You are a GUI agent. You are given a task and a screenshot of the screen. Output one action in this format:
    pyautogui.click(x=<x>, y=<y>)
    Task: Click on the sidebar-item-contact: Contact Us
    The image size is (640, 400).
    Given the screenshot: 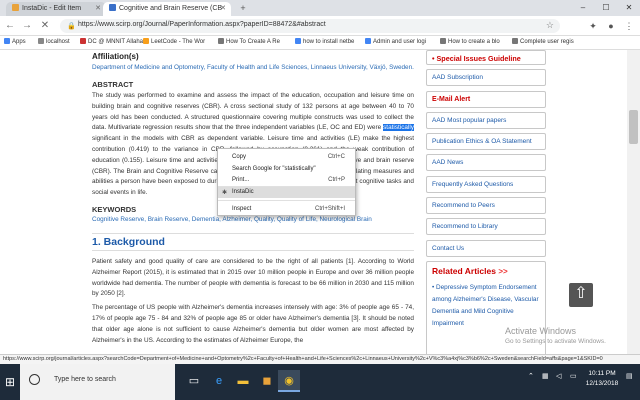 What is the action you would take?
    pyautogui.click(x=486, y=248)
    